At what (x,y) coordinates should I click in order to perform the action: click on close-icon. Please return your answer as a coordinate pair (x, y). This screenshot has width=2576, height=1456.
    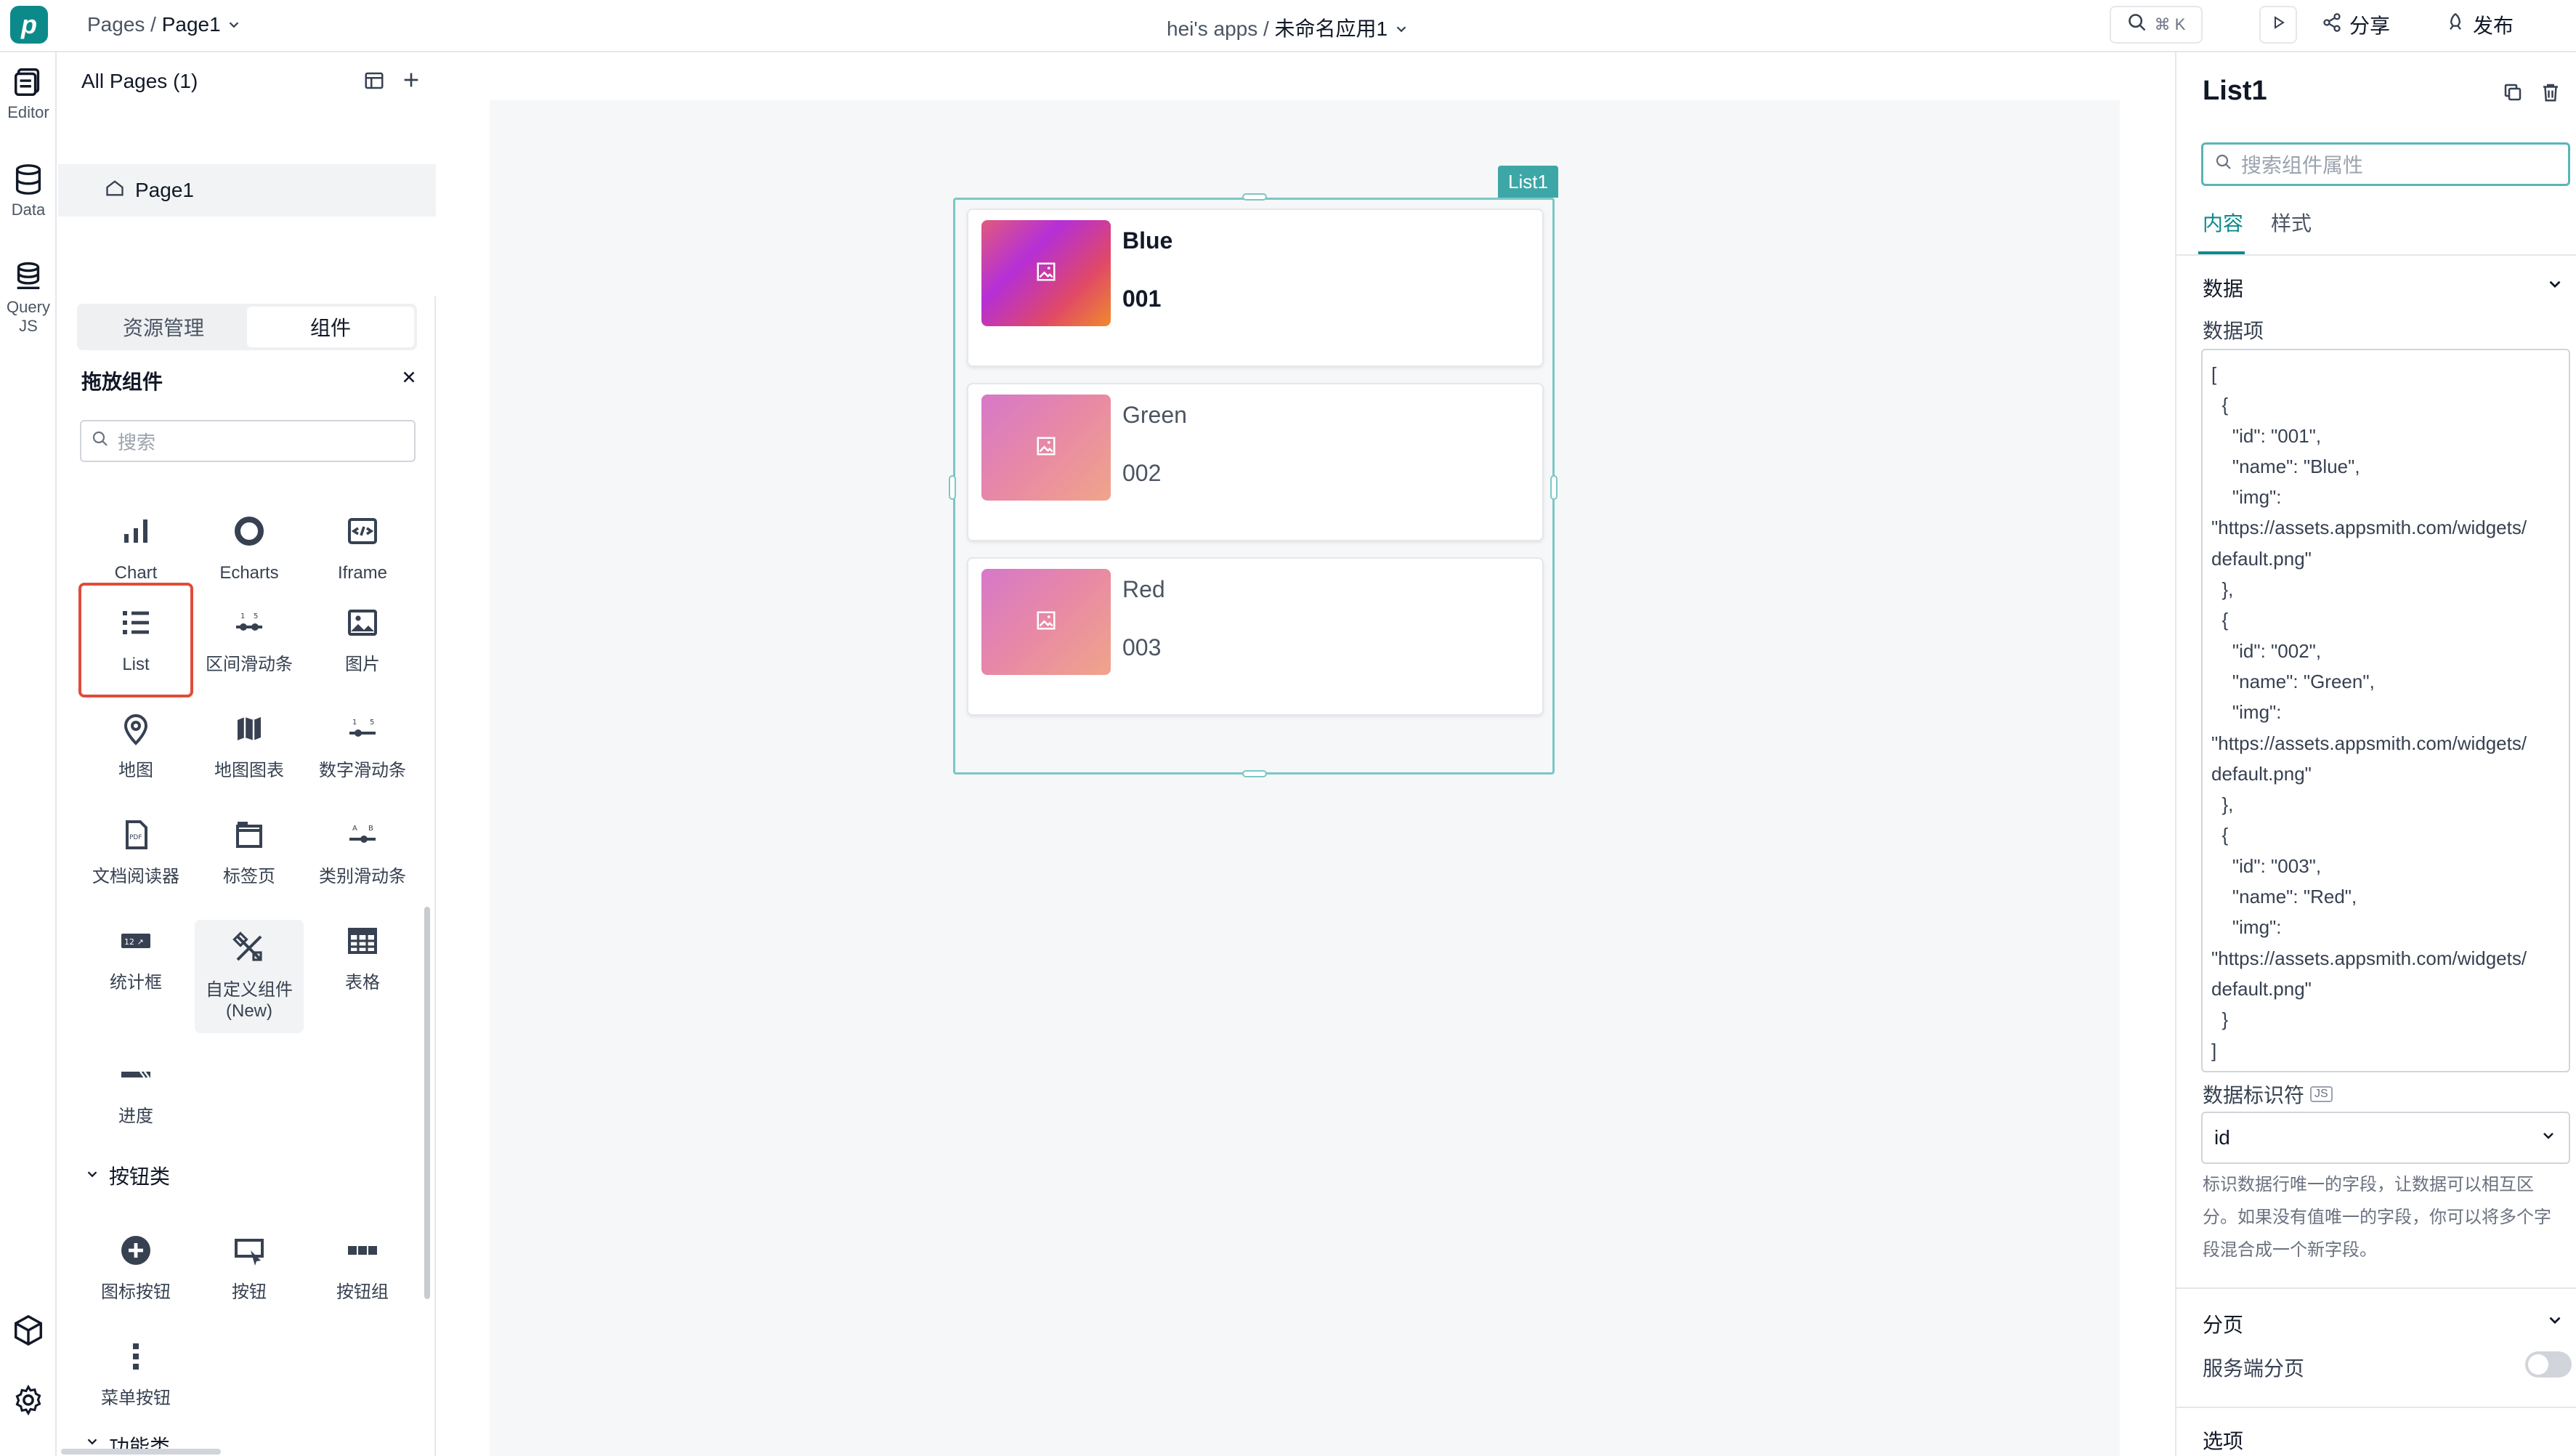
    Looking at the image, I should click on (409, 379).